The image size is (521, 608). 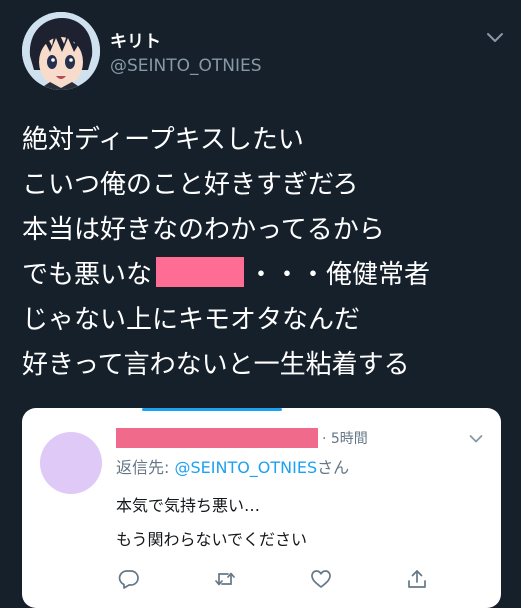 I want to click on tweet-line-segment: ・・・俺健常者, so click(x=339, y=275).